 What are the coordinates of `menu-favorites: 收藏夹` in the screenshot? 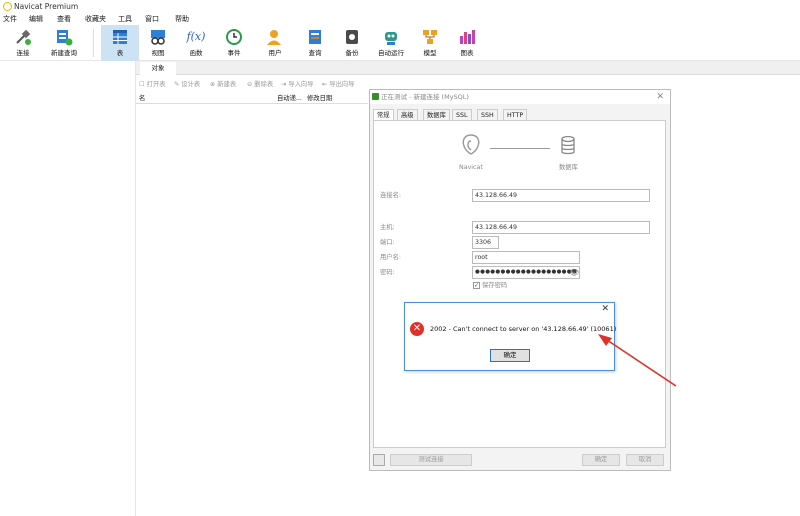 It's located at (95, 19).